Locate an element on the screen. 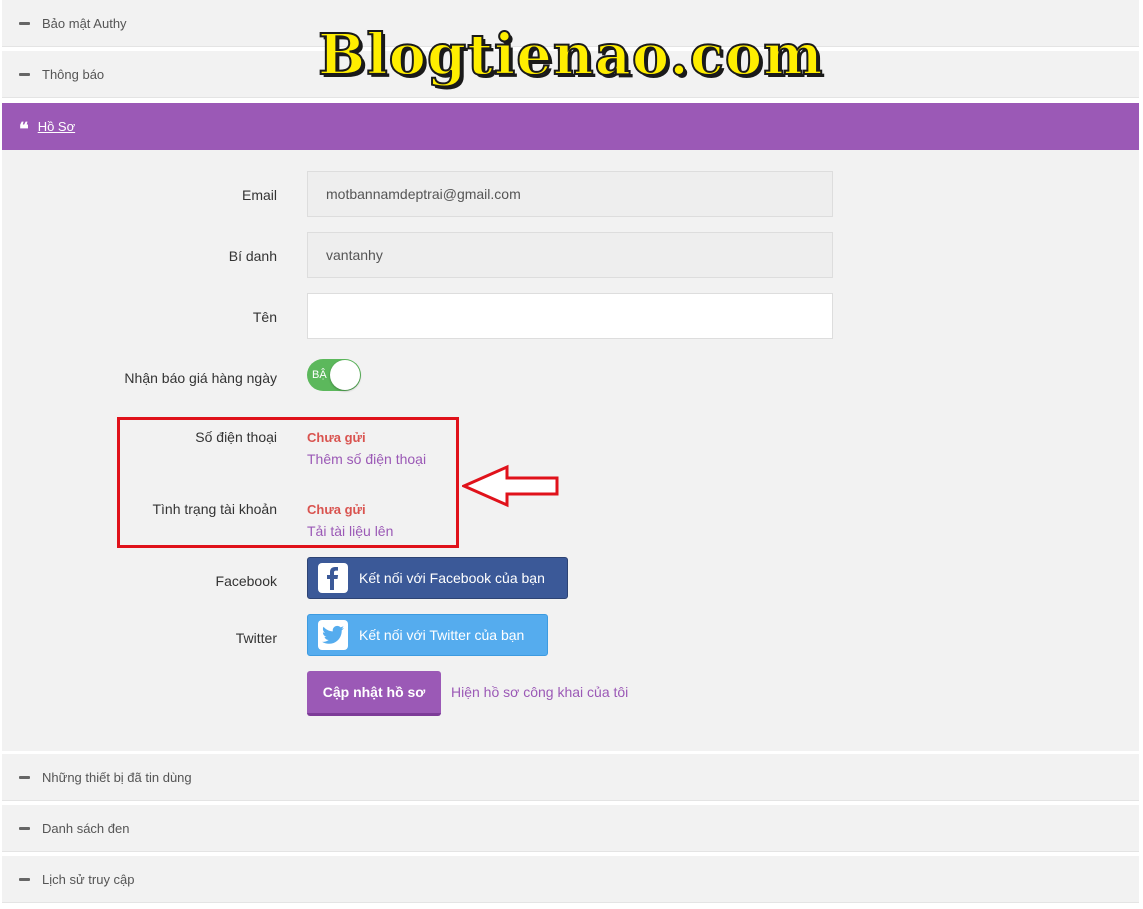 This screenshot has width=1143, height=909. toggle-on-text: BẬ is located at coordinates (319, 375).